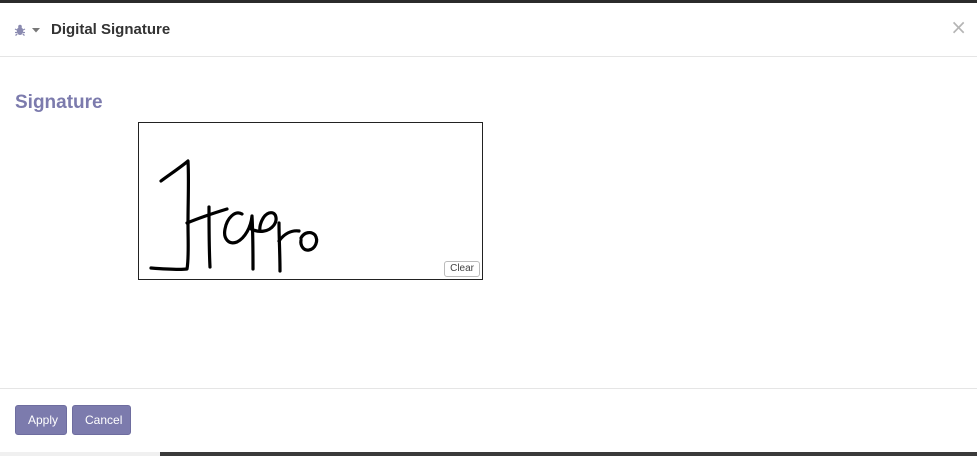 This screenshot has height=456, width=977. Describe the element at coordinates (488, 30) in the screenshot. I see `dialog-header: Digital Signature ×` at that location.